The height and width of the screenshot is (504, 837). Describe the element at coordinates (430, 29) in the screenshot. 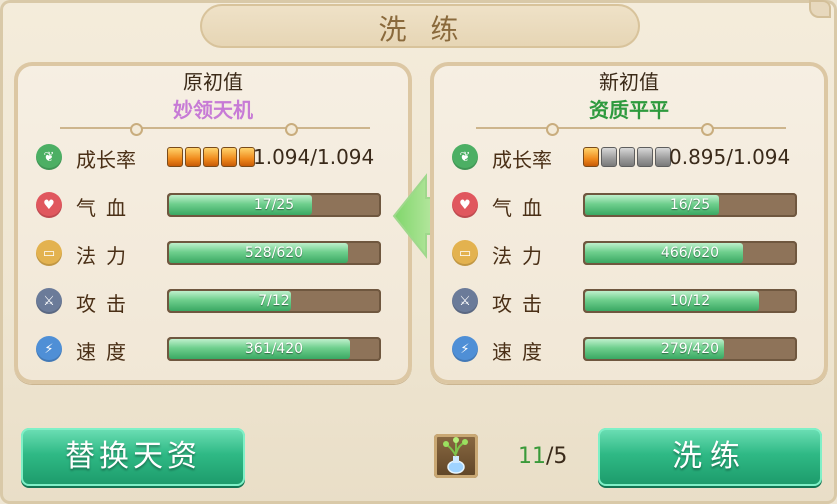

I see `dialog-title: 洗练` at that location.